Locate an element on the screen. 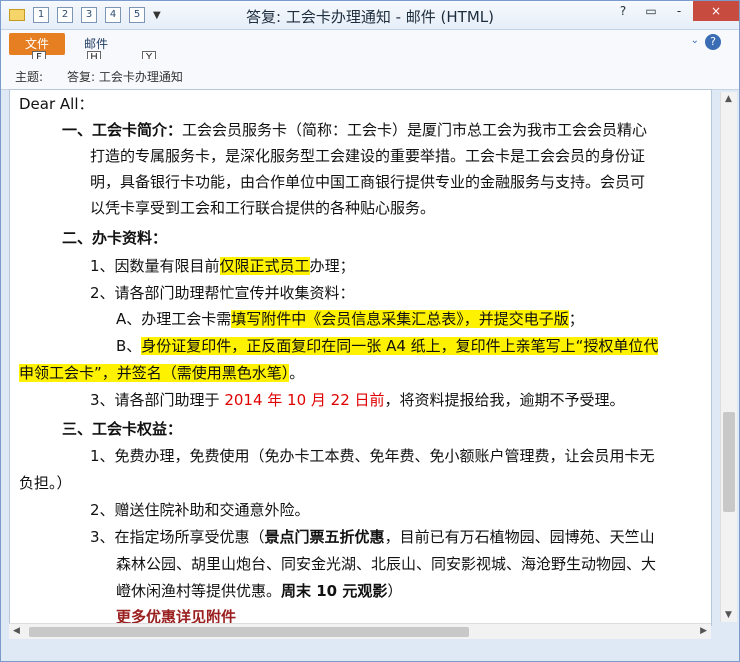 The height and width of the screenshot is (662, 740). section-2-item-a-end: ； is located at coordinates (576, 319).